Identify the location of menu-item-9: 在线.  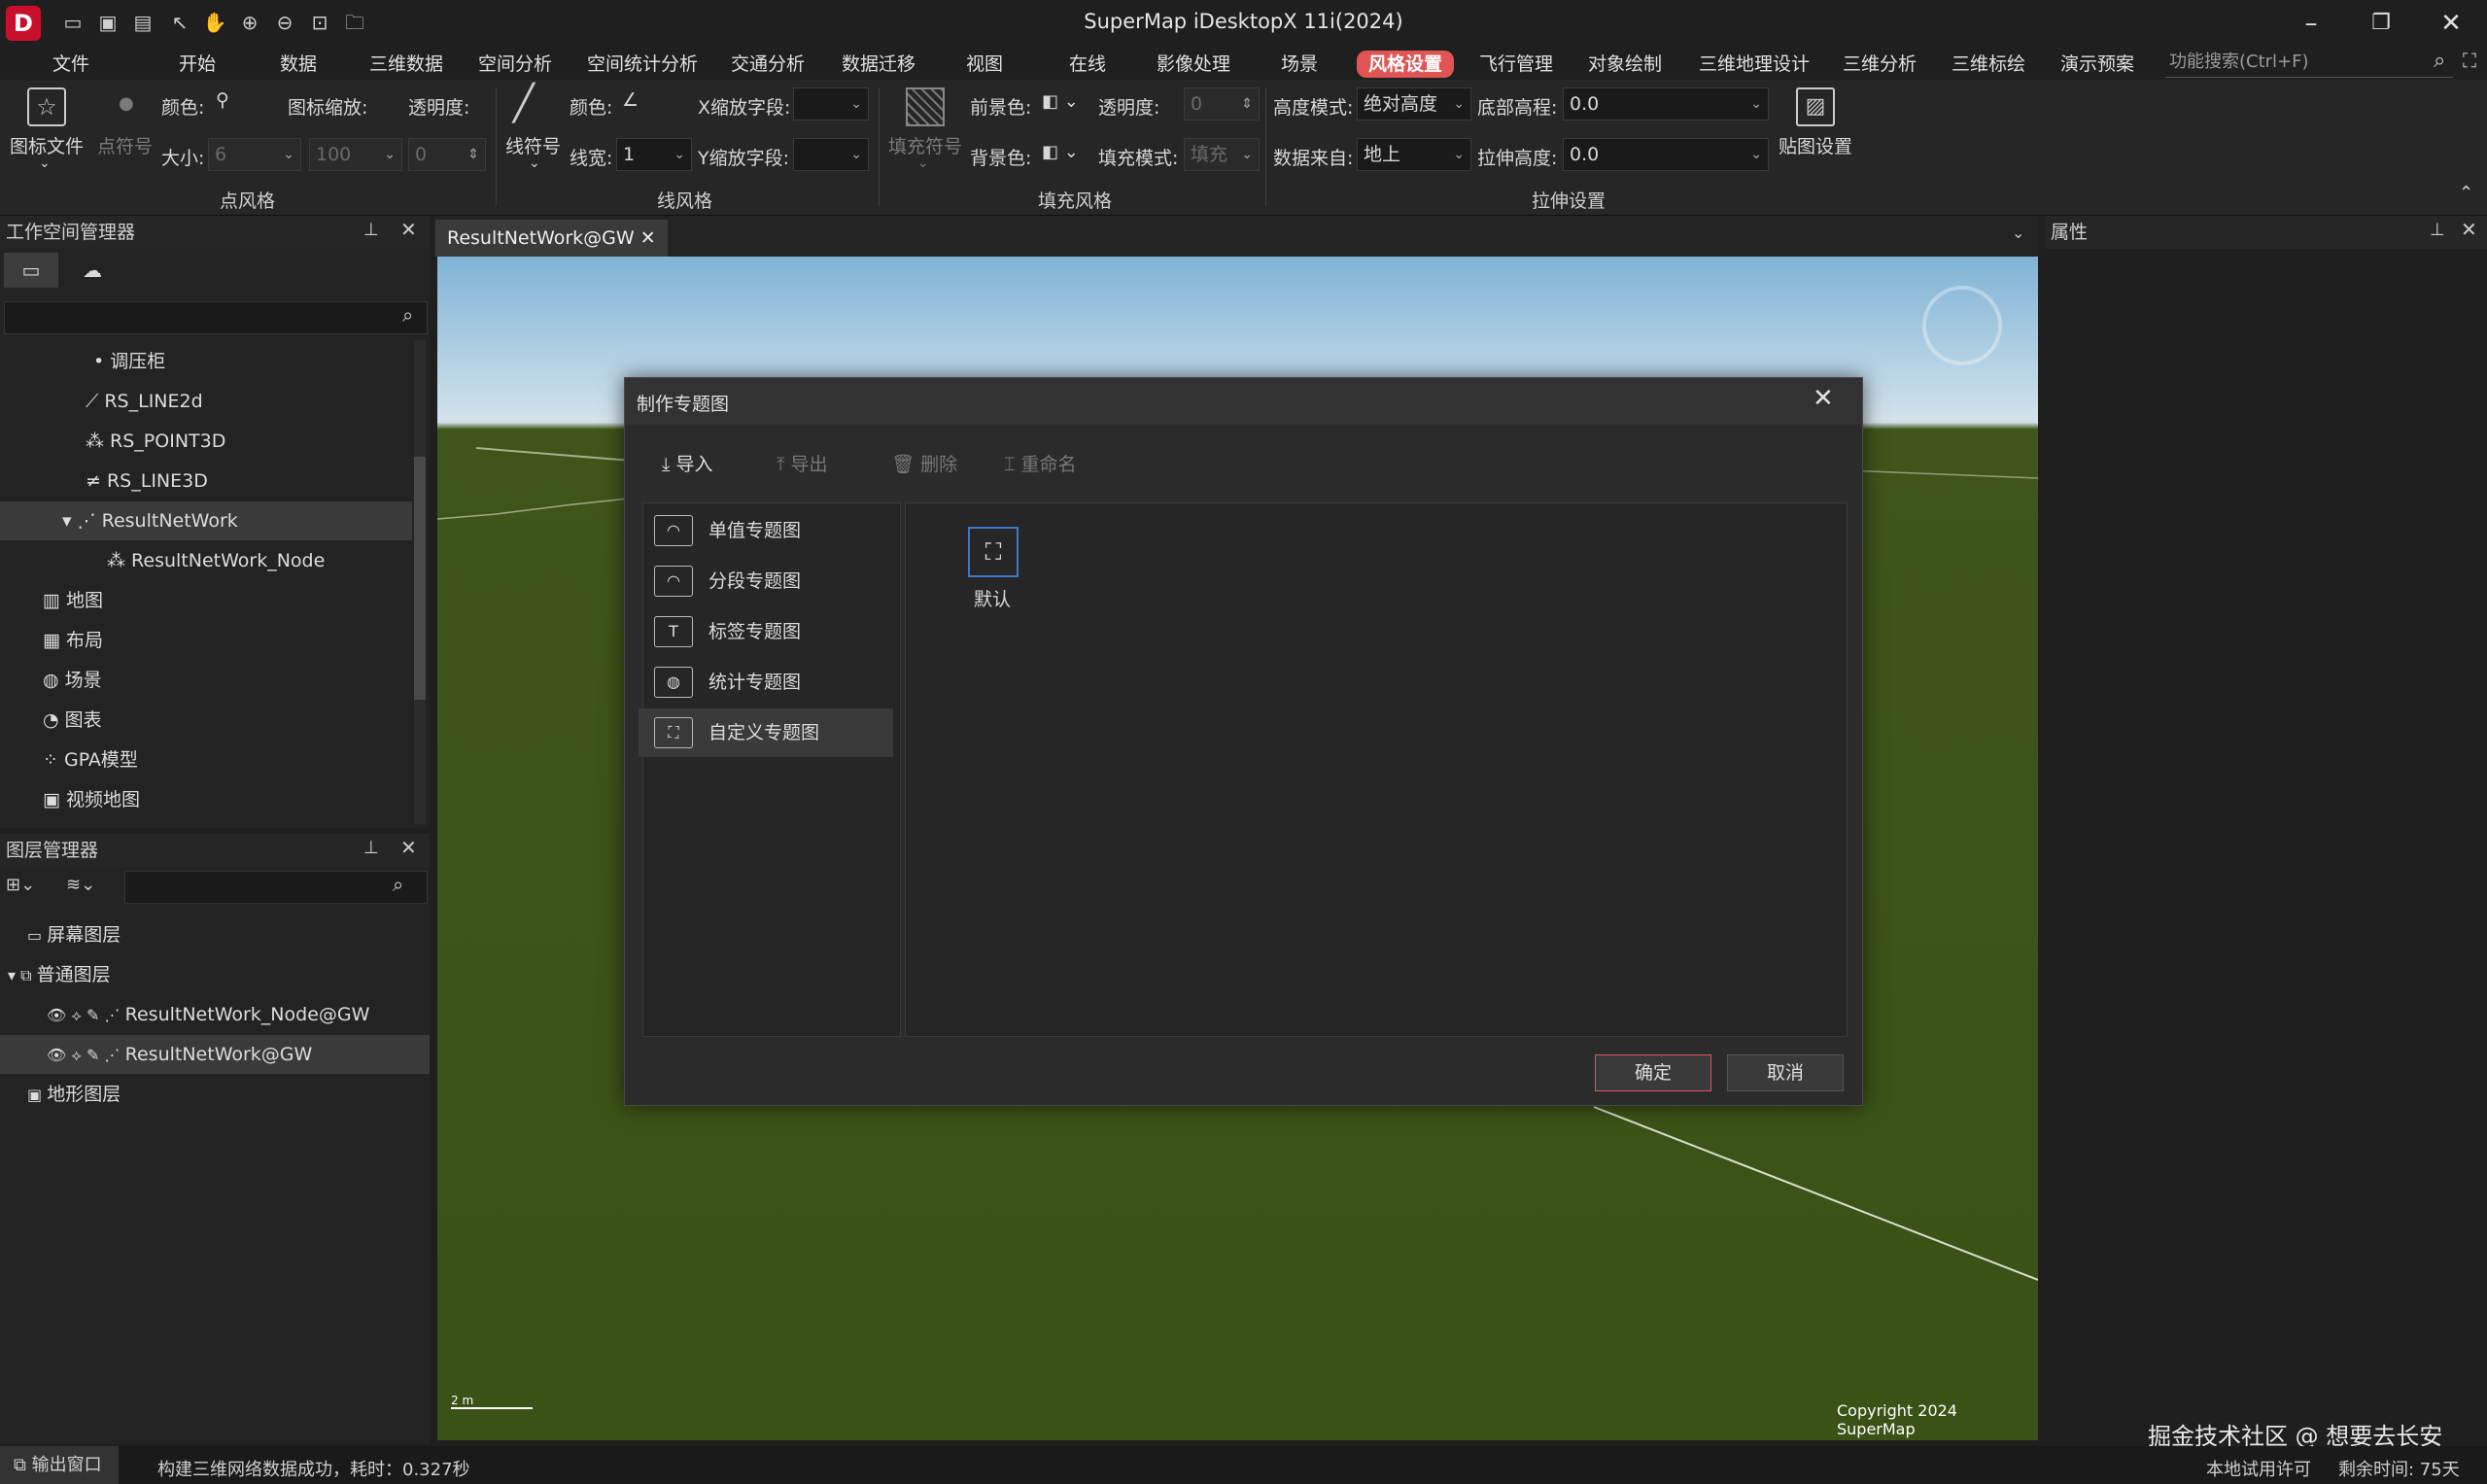
(1087, 64).